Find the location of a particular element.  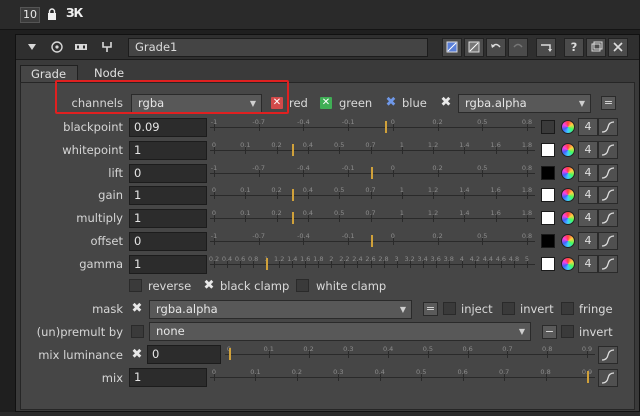

node-color-button is located at coordinates (452, 47).